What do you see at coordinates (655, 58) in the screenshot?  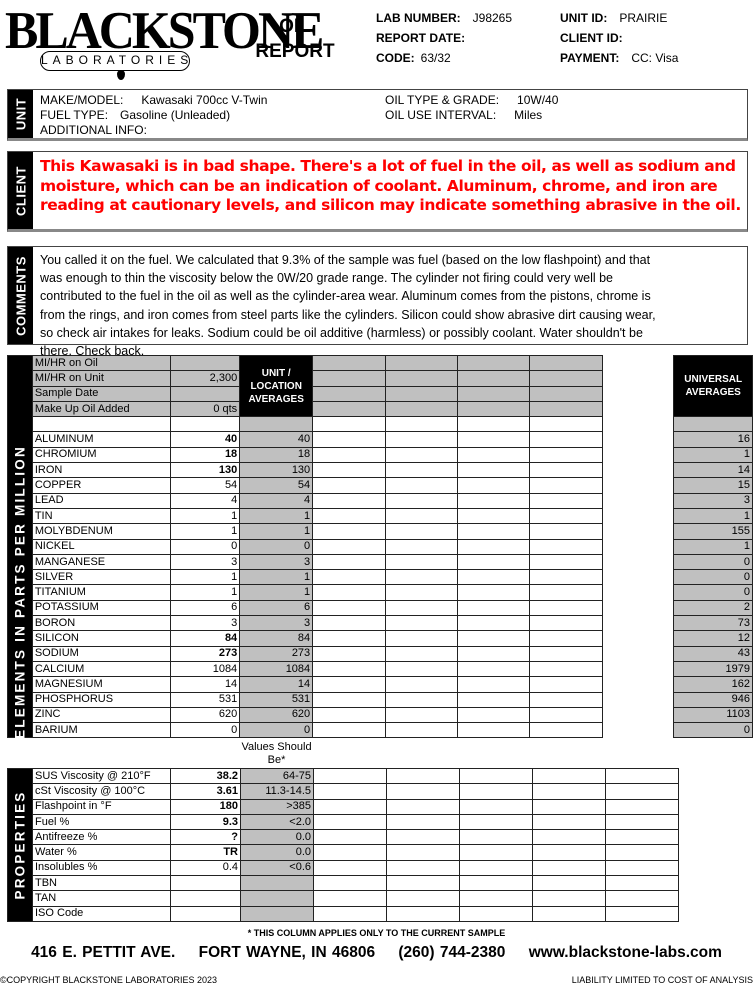 I see `payment-value: CC: Visa` at bounding box center [655, 58].